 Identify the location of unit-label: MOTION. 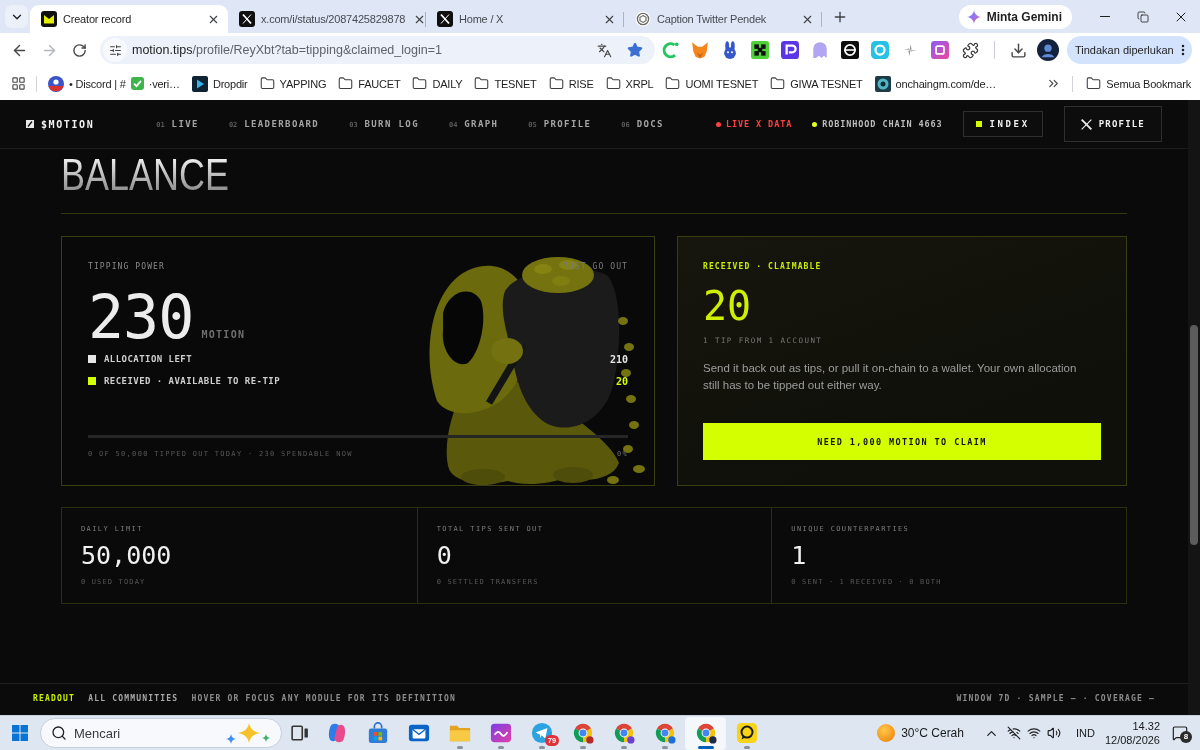
(223, 334).